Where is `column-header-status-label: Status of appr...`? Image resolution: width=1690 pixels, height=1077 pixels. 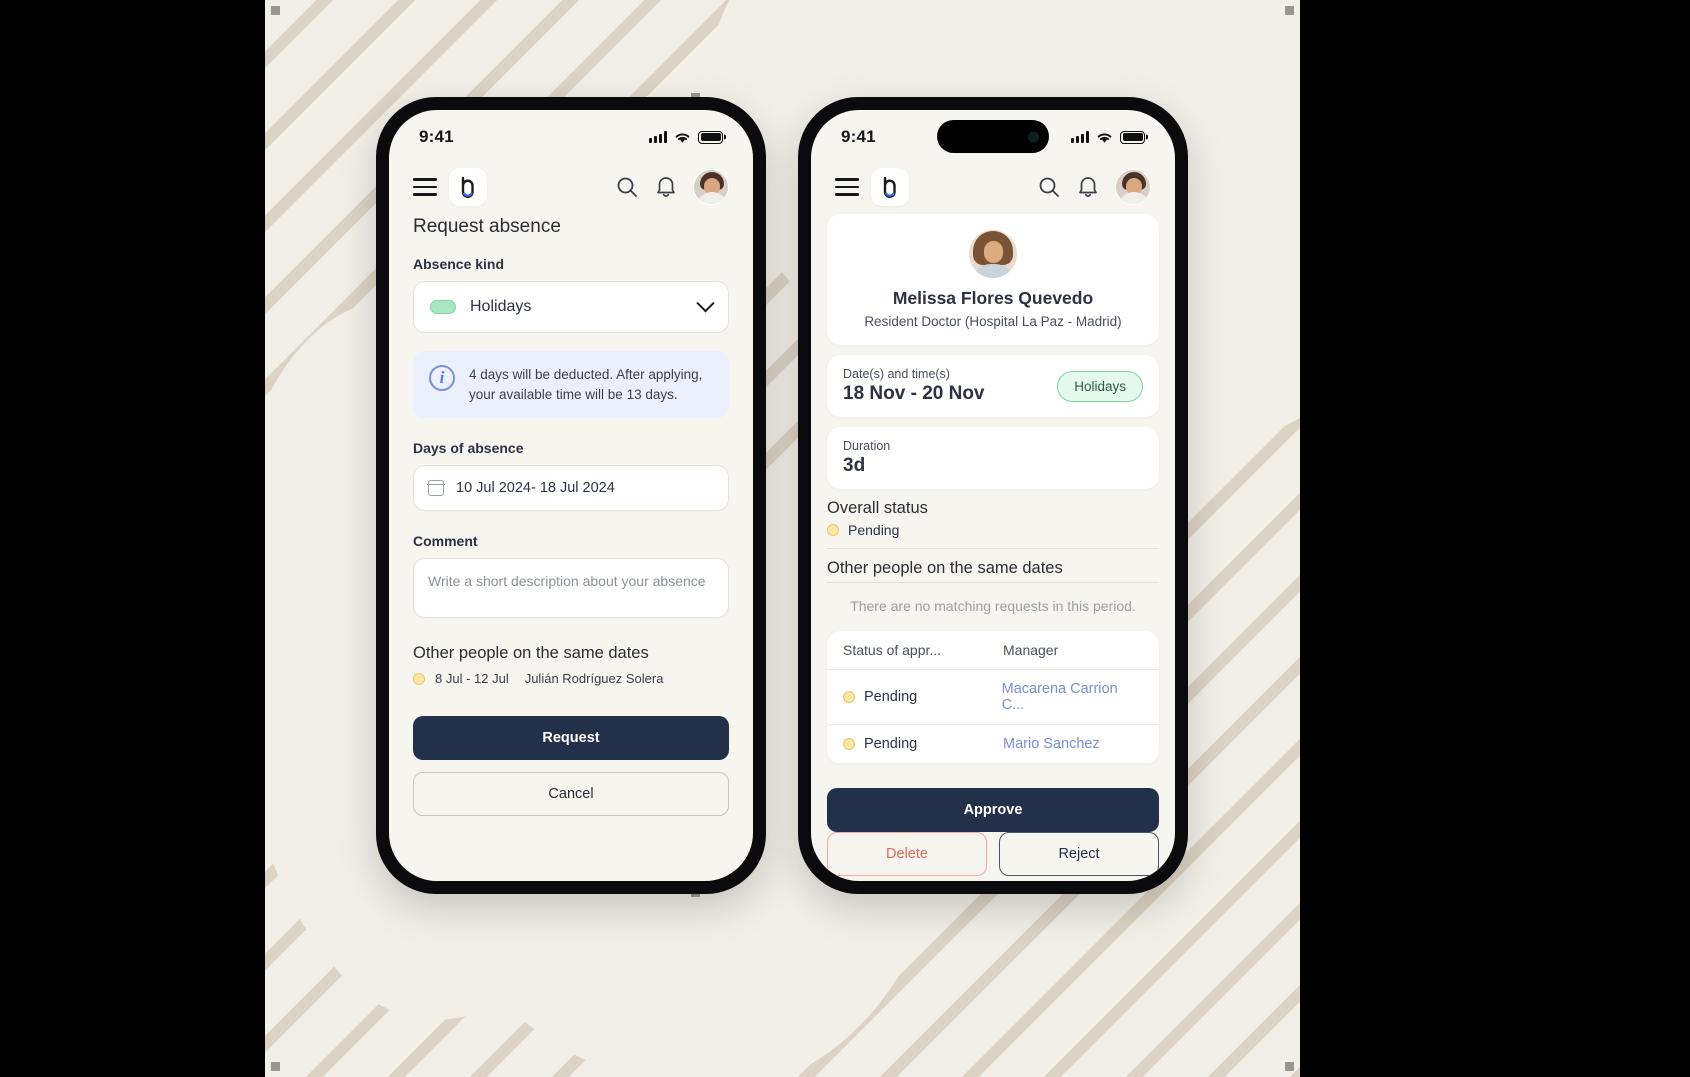
column-header-status-label: Status of appr... is located at coordinates (892, 649).